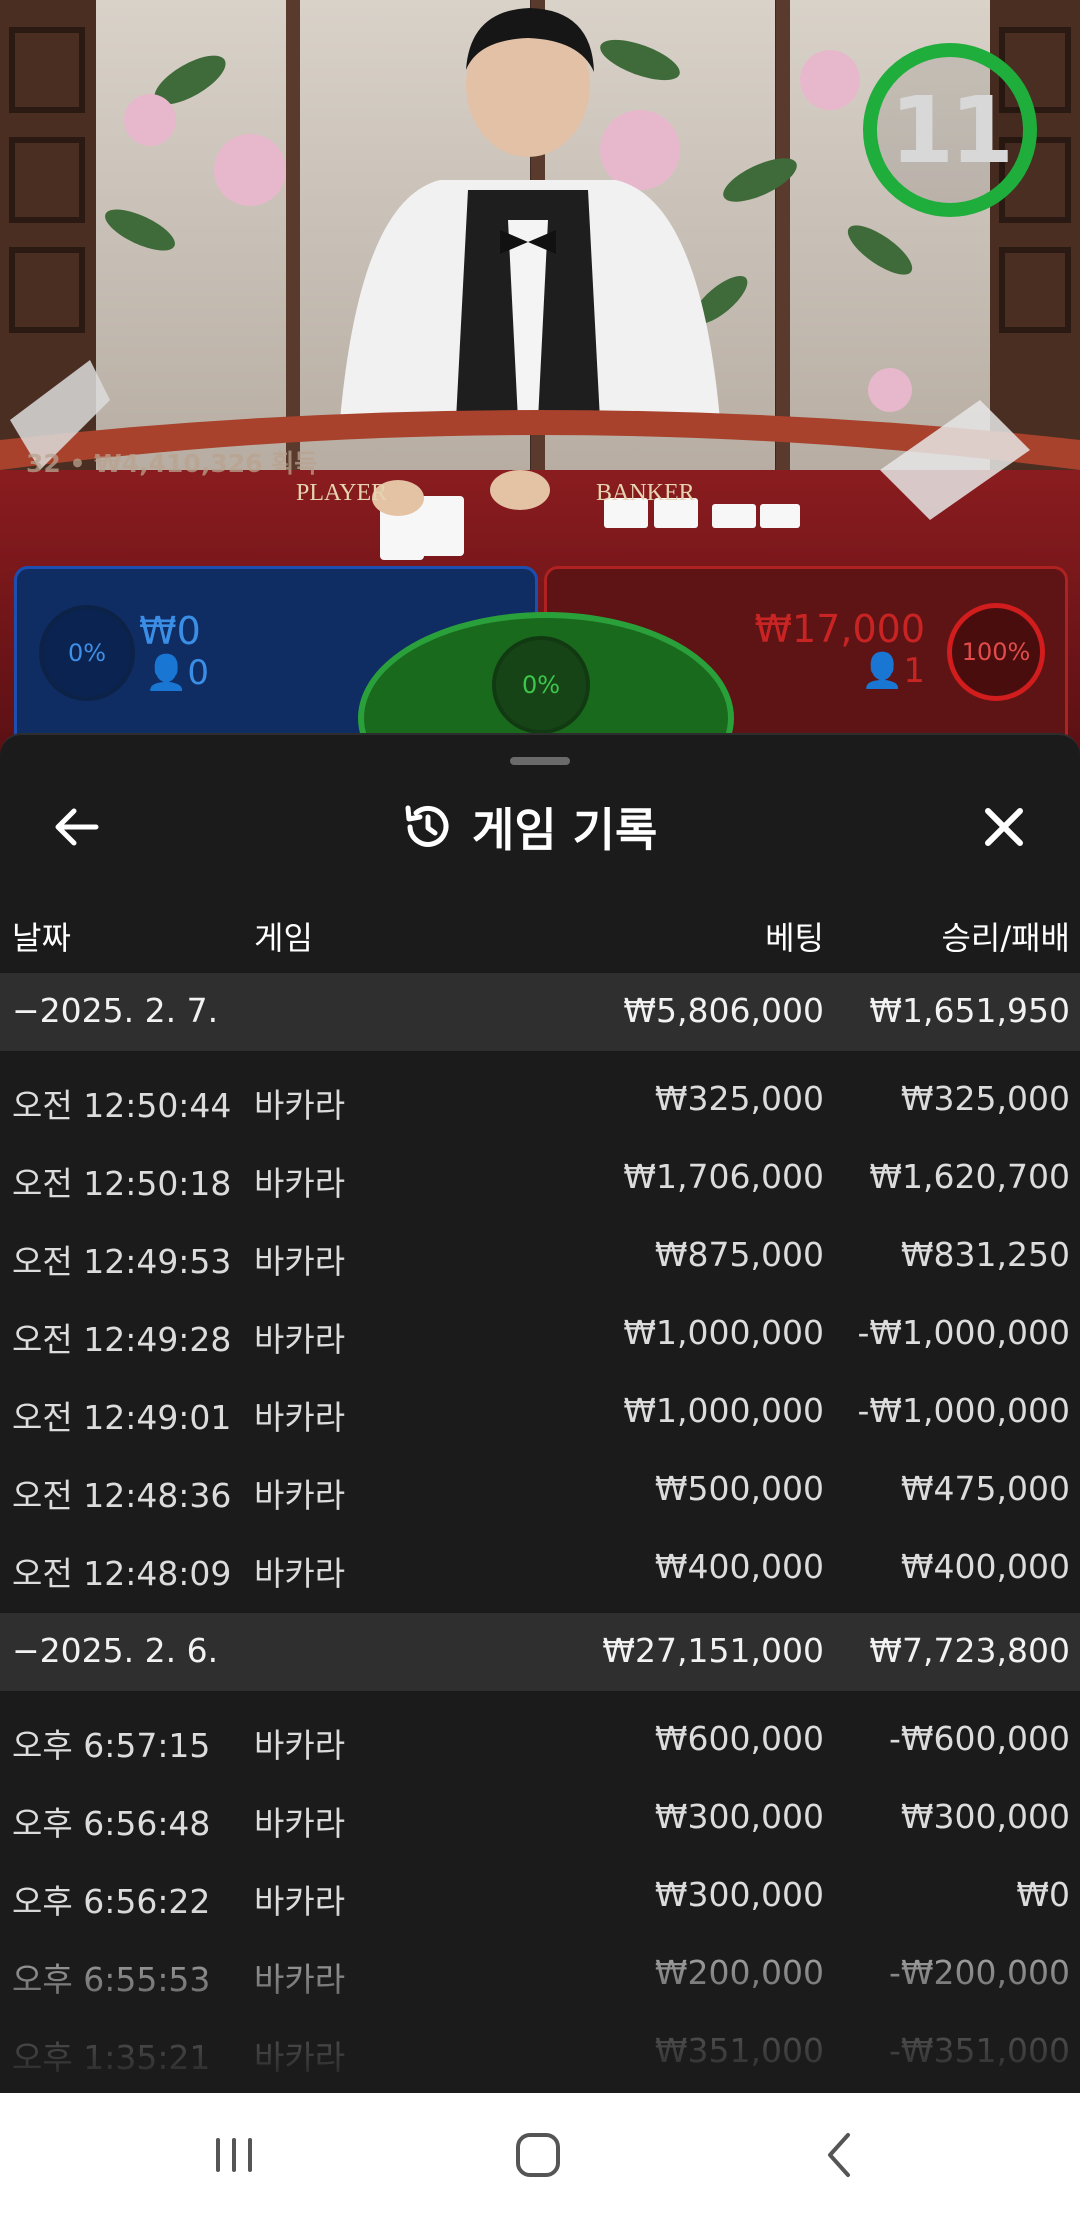 The width and height of the screenshot is (1080, 2220). I want to click on system-back-button, so click(840, 2155).